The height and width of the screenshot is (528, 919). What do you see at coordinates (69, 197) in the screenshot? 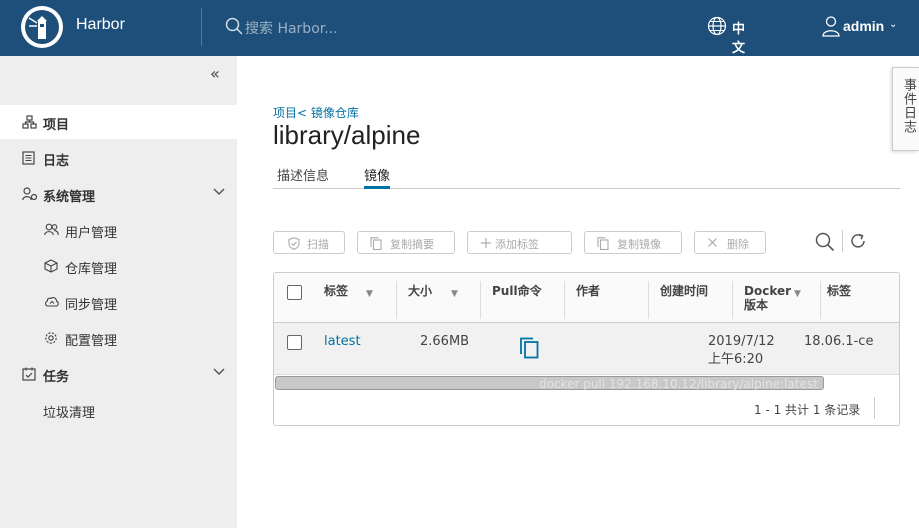
I see `sidebar-item-label: 系统管理` at bounding box center [69, 197].